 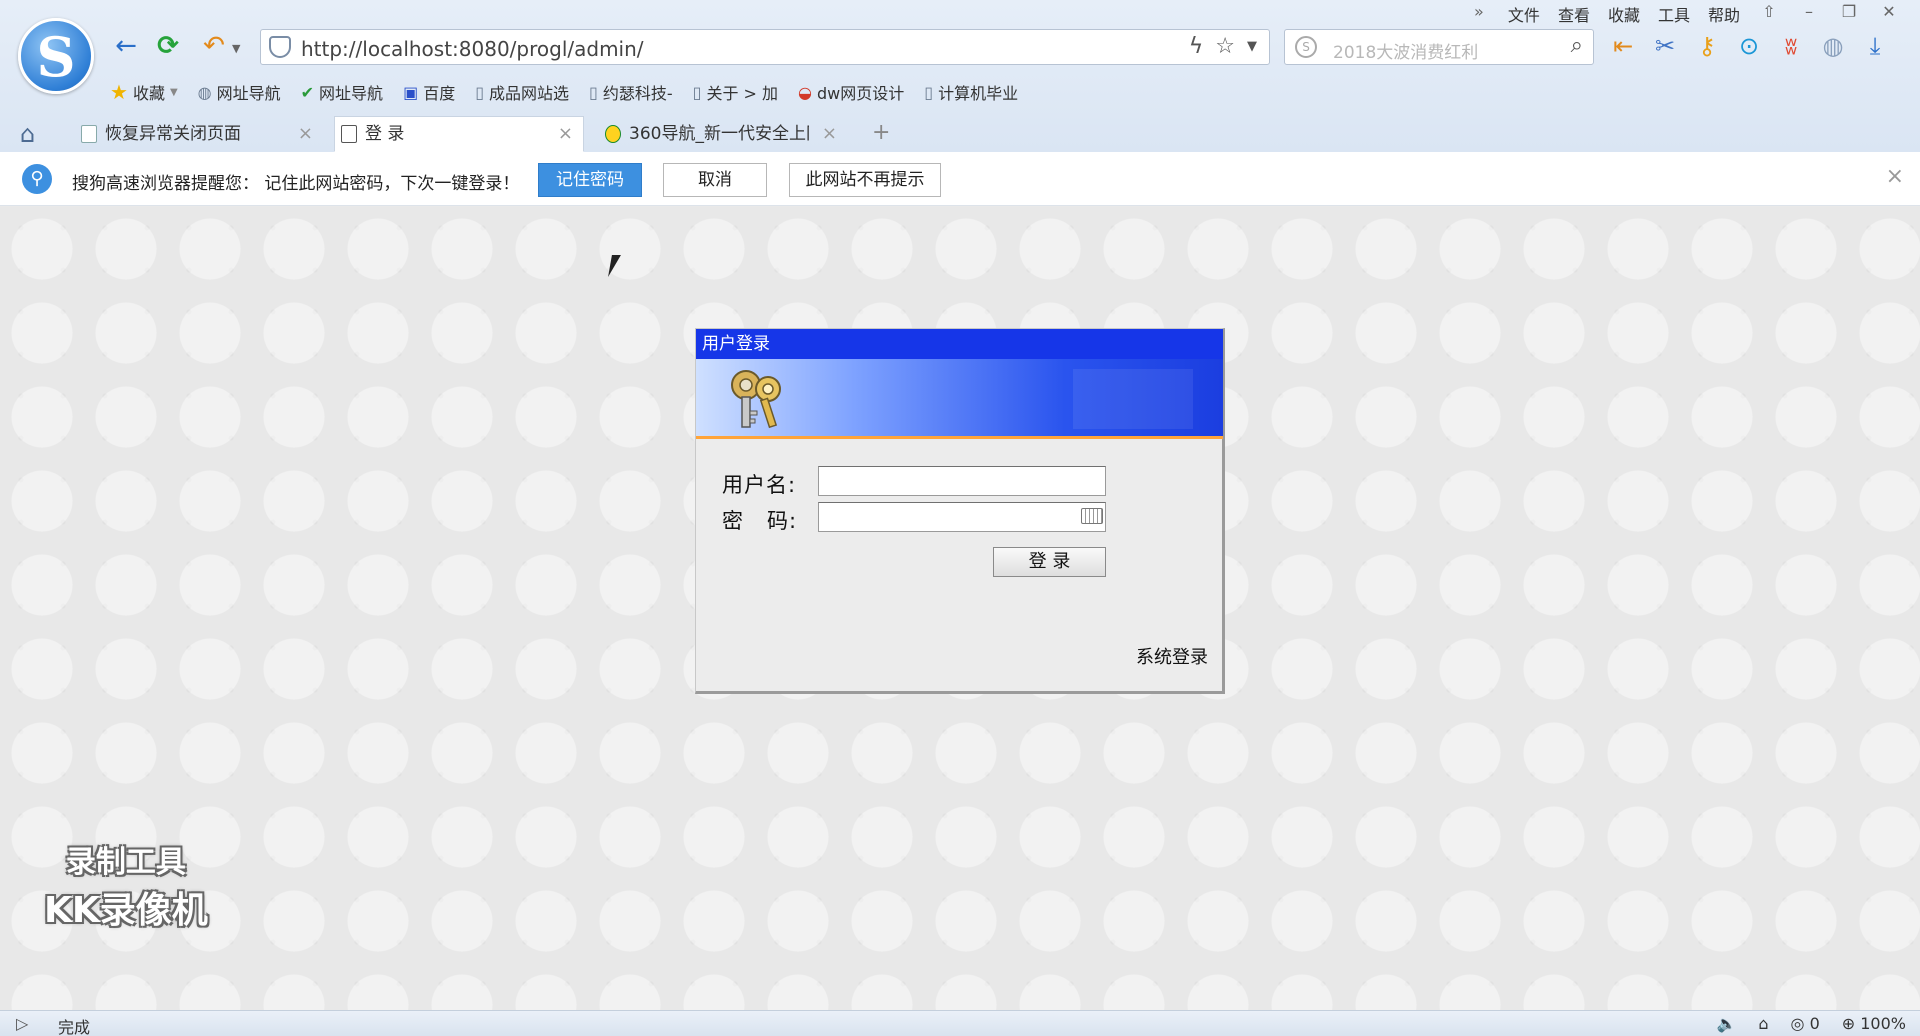 What do you see at coordinates (959, 344) in the screenshot?
I see `login-panel-title: 用户登录` at bounding box center [959, 344].